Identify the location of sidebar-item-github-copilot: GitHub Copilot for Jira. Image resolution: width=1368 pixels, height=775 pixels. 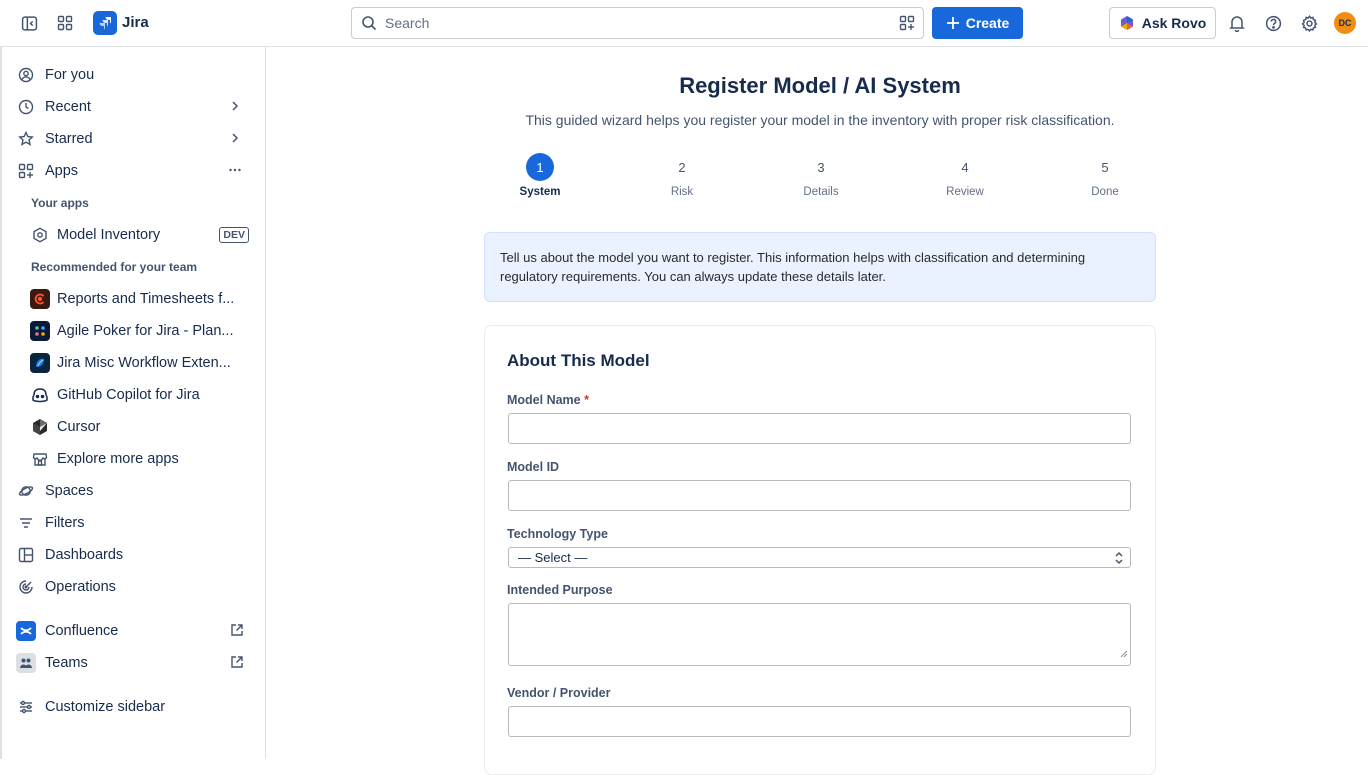
(143, 395).